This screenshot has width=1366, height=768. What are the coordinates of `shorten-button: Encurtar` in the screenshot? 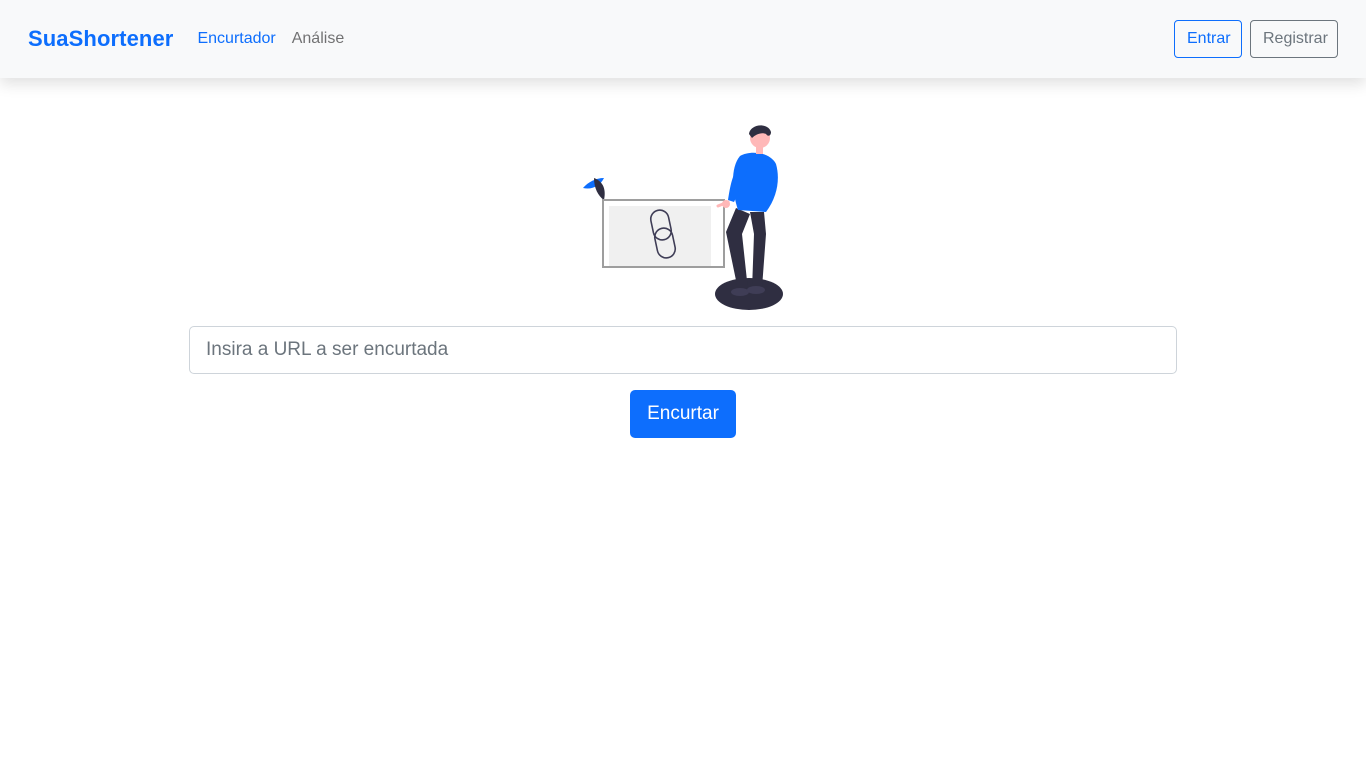 It's located at (683, 414).